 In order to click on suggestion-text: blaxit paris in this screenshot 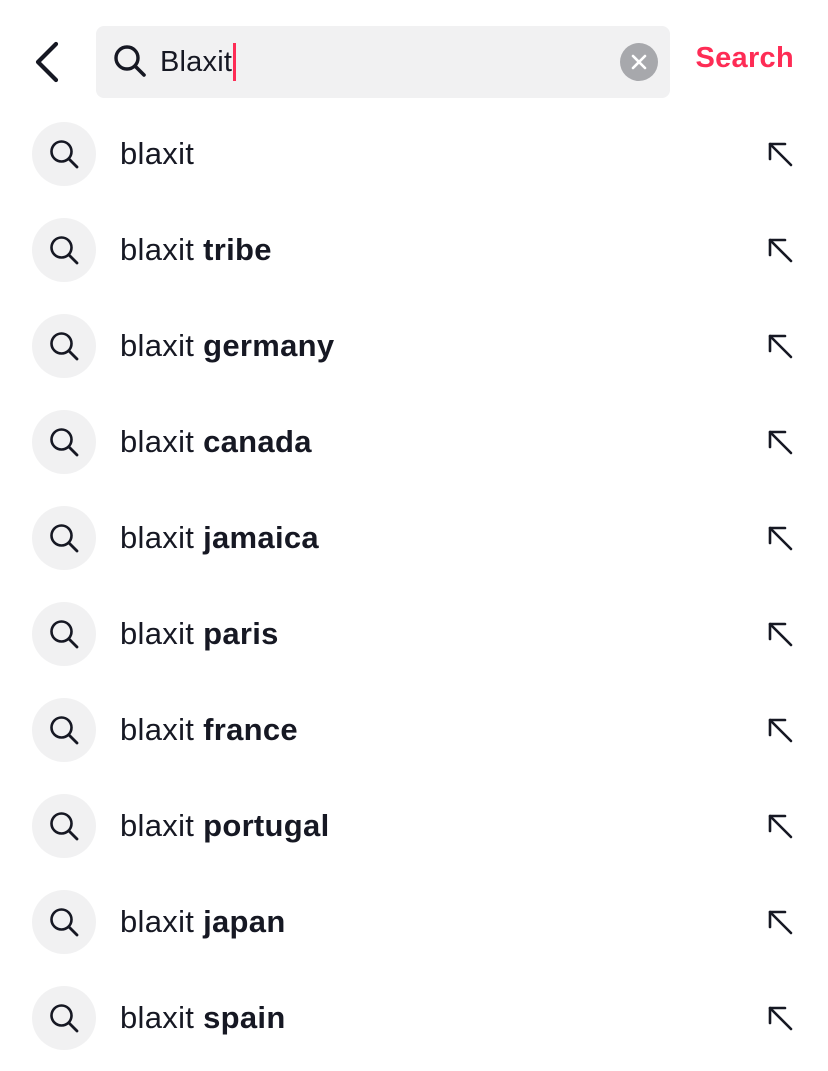, I will do `click(199, 634)`.